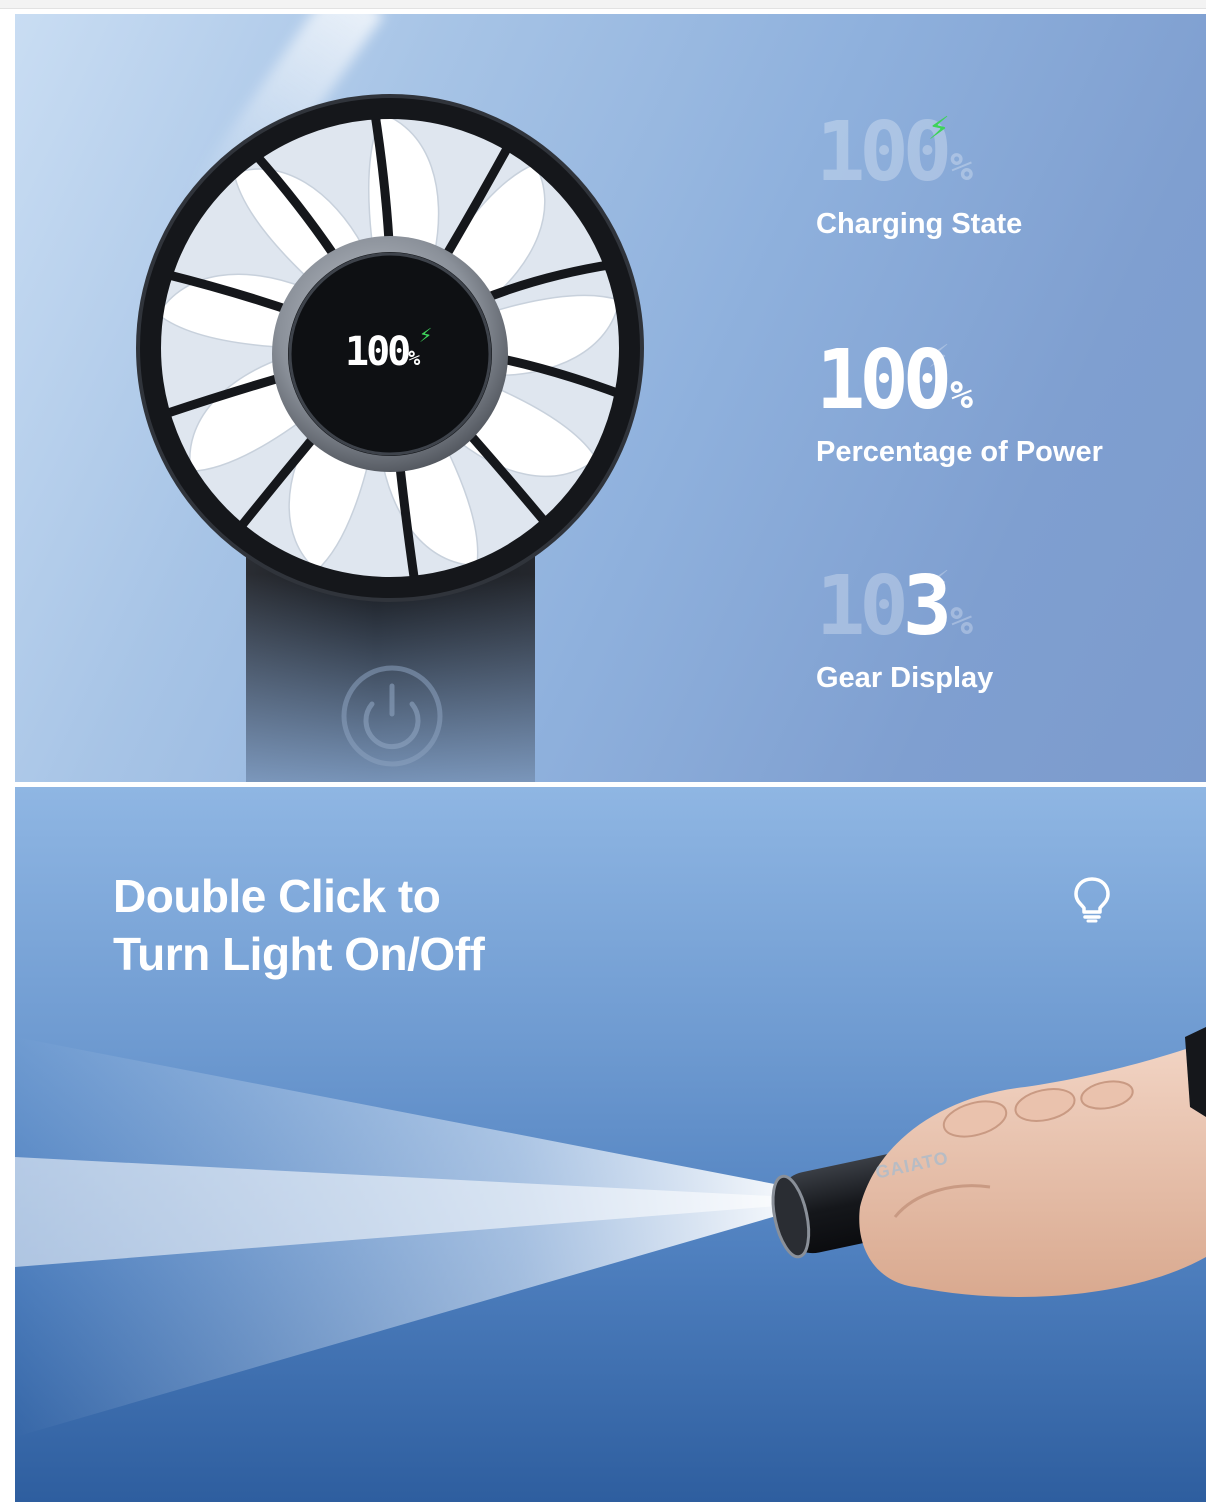  I want to click on power-digits-percent: %, so click(961, 395).